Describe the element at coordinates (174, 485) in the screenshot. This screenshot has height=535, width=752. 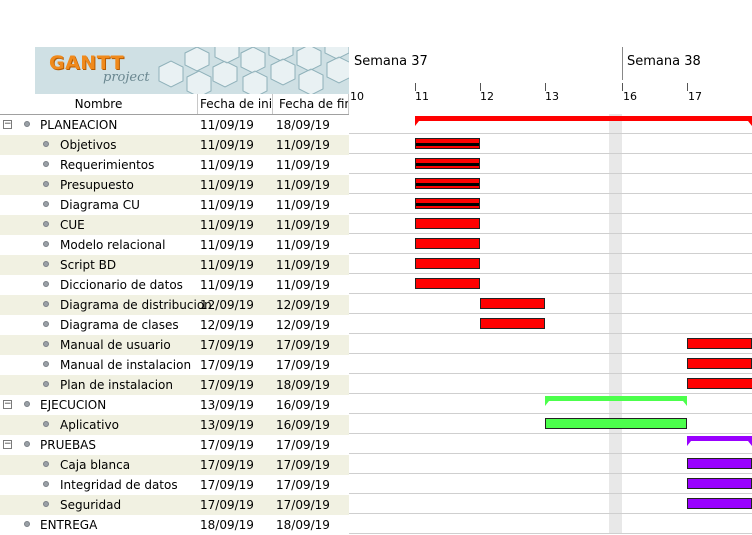
I see `task-row: Integridad de datos 17/09/19 17/09/19` at that location.